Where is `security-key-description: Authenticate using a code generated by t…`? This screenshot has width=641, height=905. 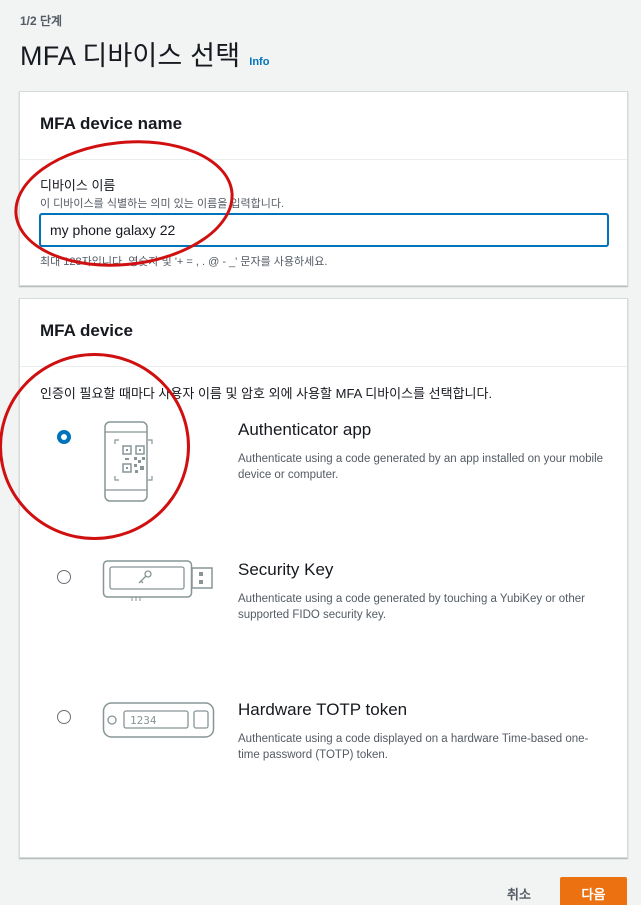 security-key-description: Authenticate using a code generated by t… is located at coordinates (411, 607).